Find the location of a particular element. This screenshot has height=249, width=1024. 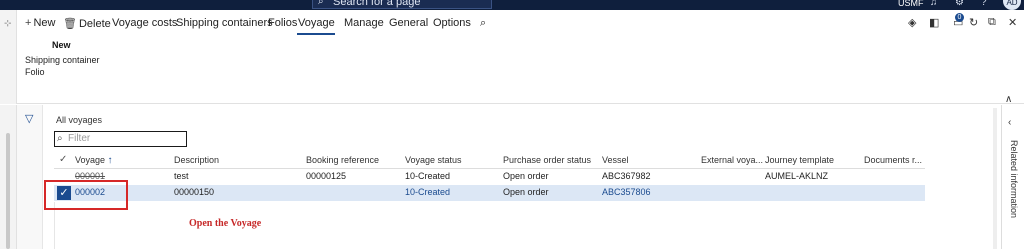

ribbon-shipping-container-button: Shipping container is located at coordinates (62, 60).